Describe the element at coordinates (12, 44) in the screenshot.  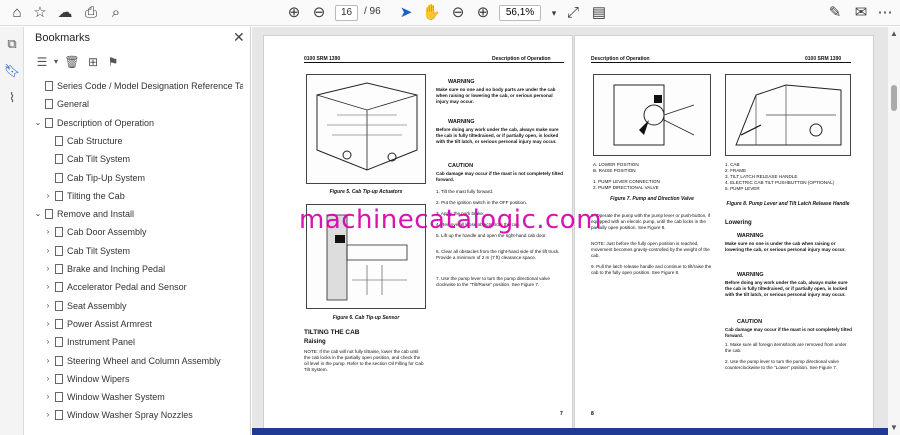
I see `page-thumbnails-icon: ⧉` at that location.